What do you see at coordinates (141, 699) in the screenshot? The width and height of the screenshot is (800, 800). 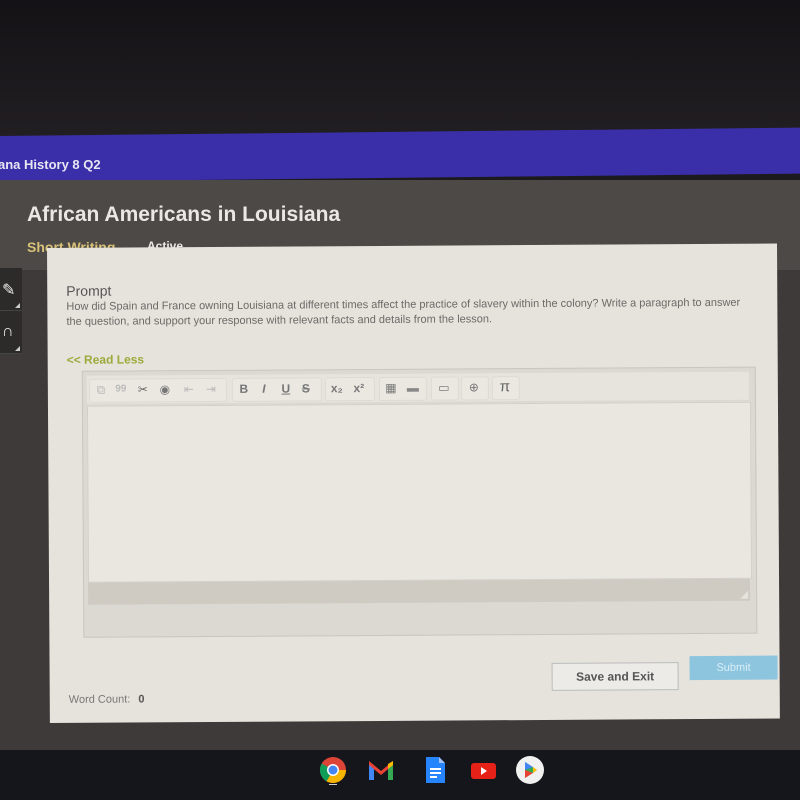 I see `word-count-value: 0` at bounding box center [141, 699].